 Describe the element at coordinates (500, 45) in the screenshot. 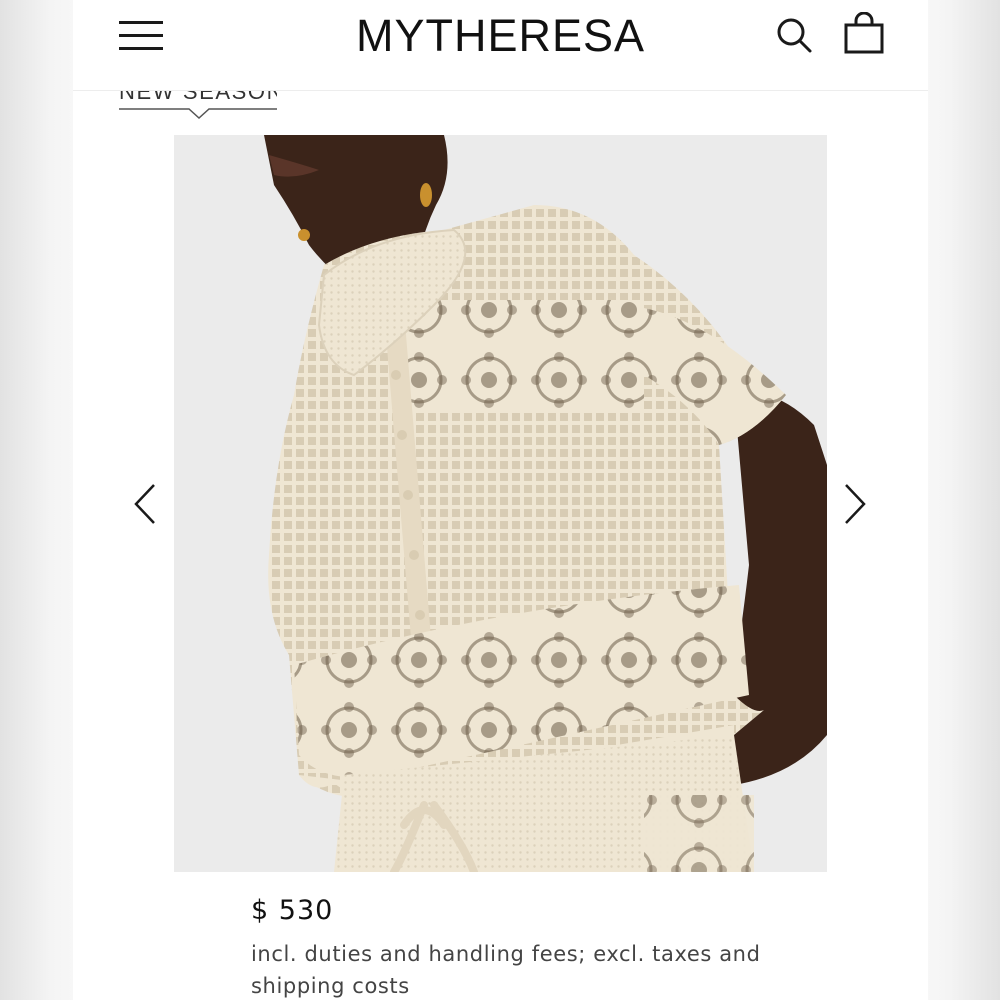

I see `site-header: MYTHERESA` at that location.